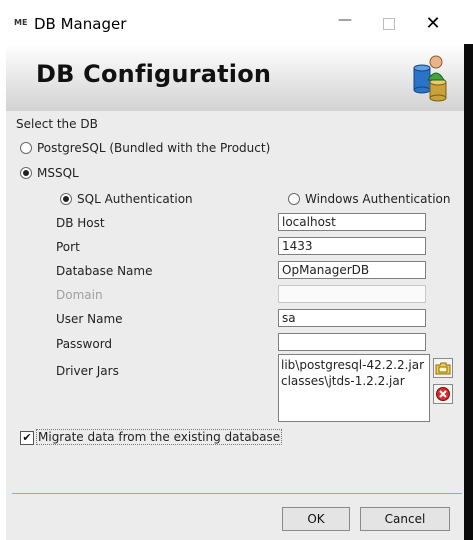 This screenshot has height=540, width=473. I want to click on add-jar-button, so click(443, 368).